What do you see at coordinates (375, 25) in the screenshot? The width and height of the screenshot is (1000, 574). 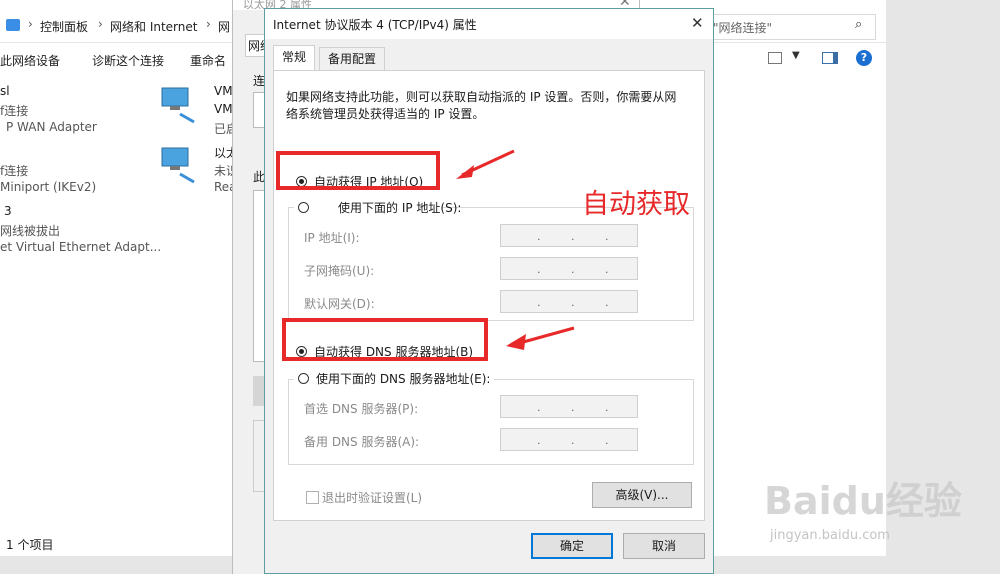 I see `dialog-title: Internet 协议版本 4 (TCP/IPv4) 属性` at bounding box center [375, 25].